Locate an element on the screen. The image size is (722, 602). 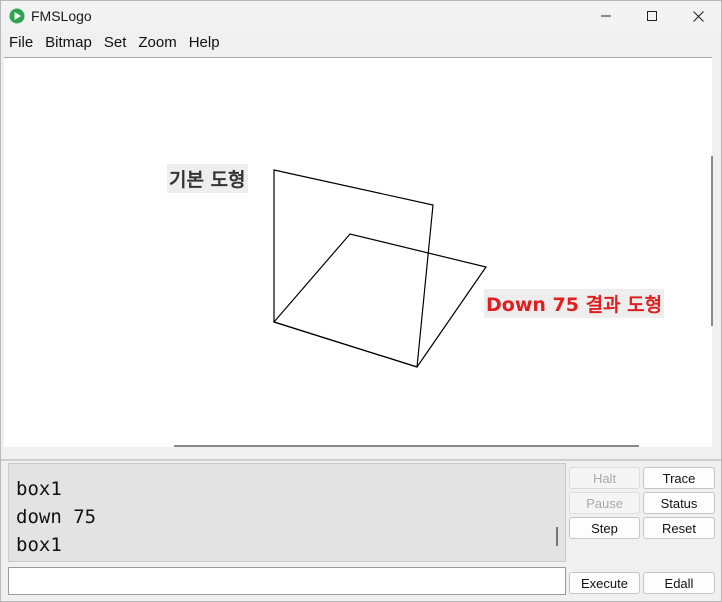
menu-set: Set is located at coordinates (115, 43).